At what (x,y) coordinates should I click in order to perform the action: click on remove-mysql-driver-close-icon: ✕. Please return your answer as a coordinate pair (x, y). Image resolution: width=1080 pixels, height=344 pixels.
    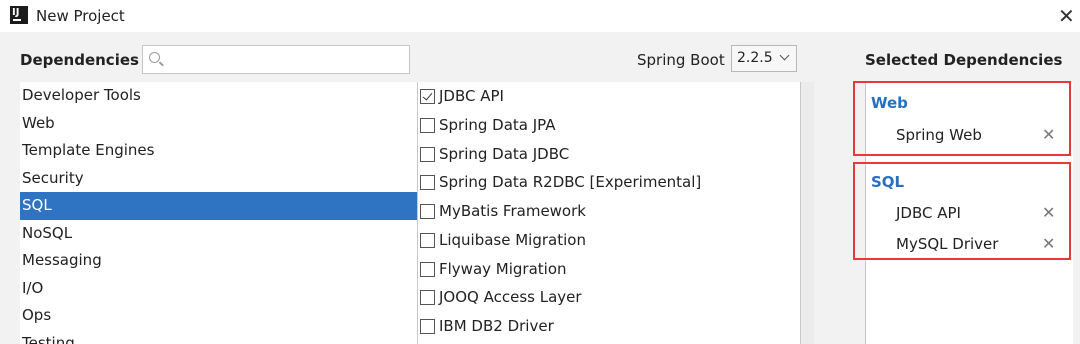
    Looking at the image, I should click on (1048, 243).